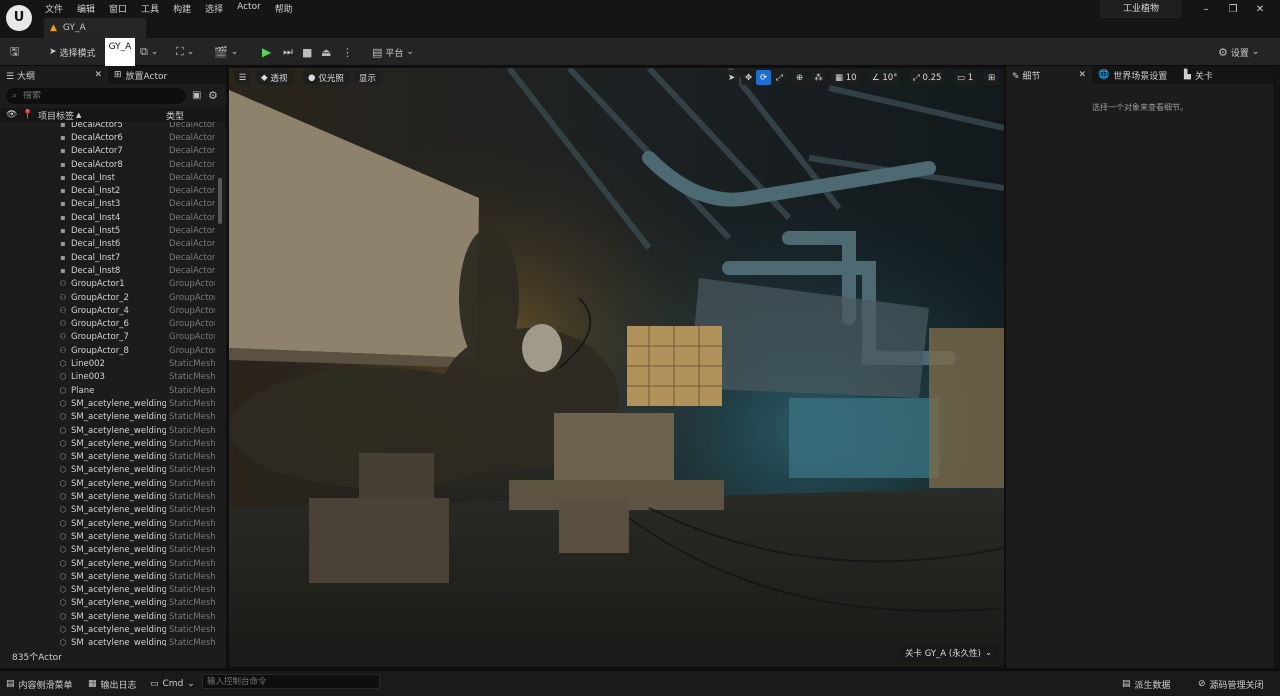 Image resolution: width=1280 pixels, height=696 pixels. Describe the element at coordinates (196, 95) in the screenshot. I see `add-folder-icon: ▣` at that location.